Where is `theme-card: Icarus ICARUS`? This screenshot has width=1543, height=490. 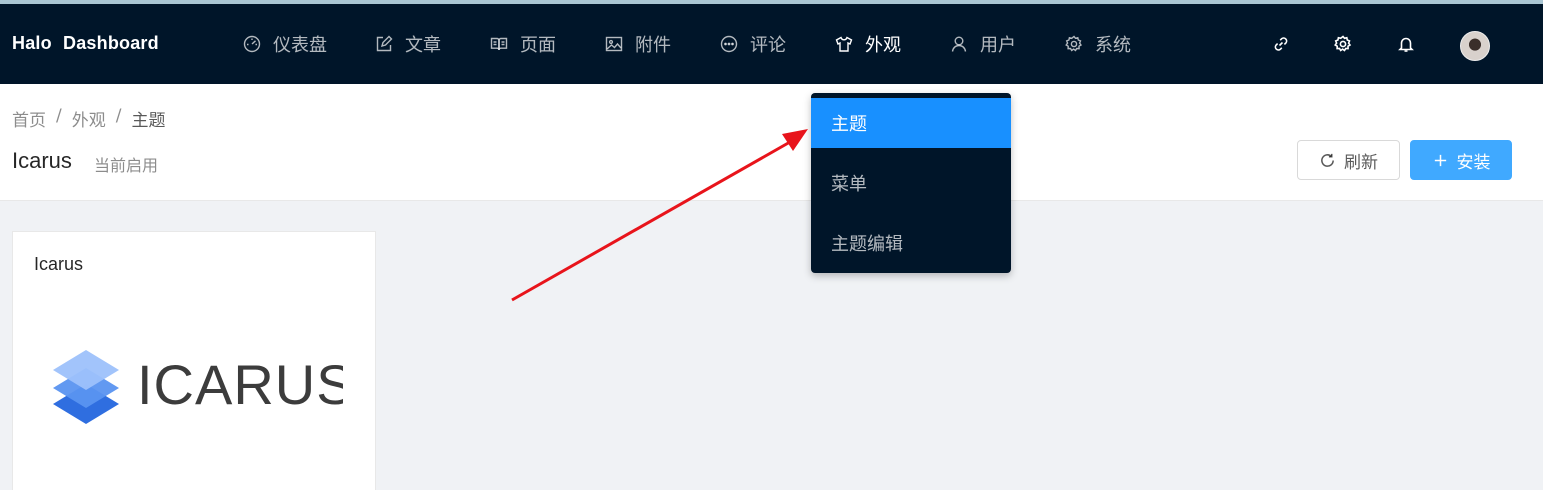
theme-card: Icarus ICARUS is located at coordinates (194, 360).